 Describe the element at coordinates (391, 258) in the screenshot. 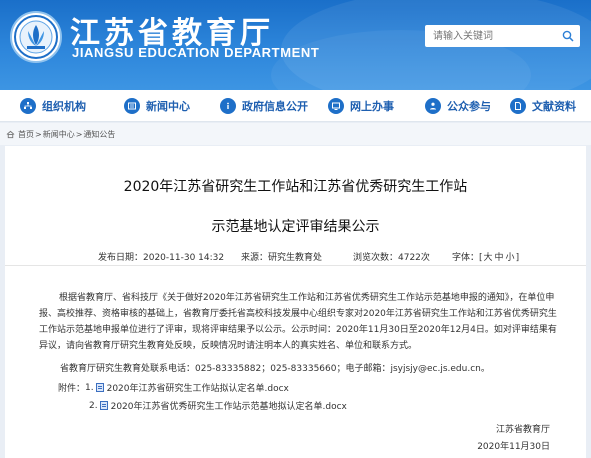

I see `view-count: 浏览次数：4722次` at that location.